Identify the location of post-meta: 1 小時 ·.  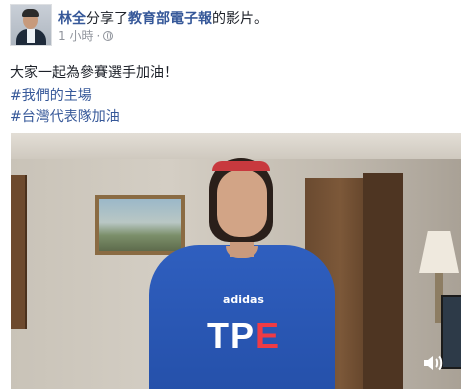
(86, 35).